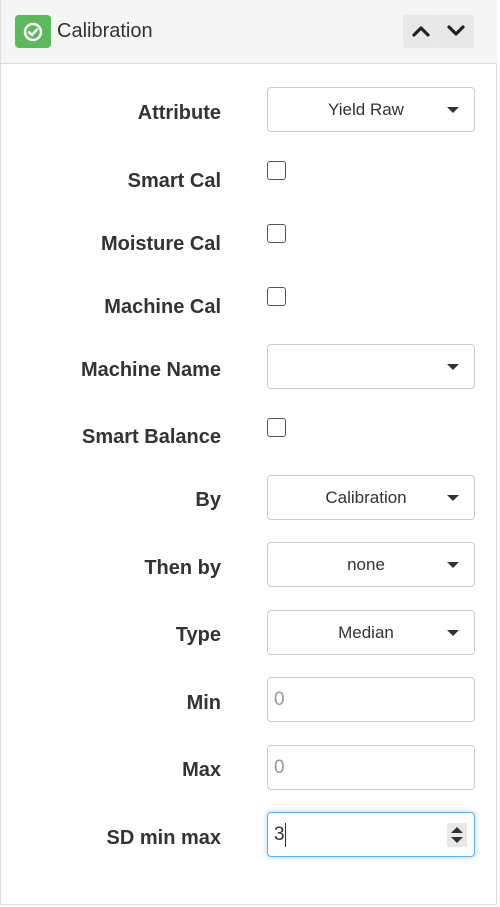 The height and width of the screenshot is (907, 500). I want to click on then-by-label: Then by, so click(182, 568).